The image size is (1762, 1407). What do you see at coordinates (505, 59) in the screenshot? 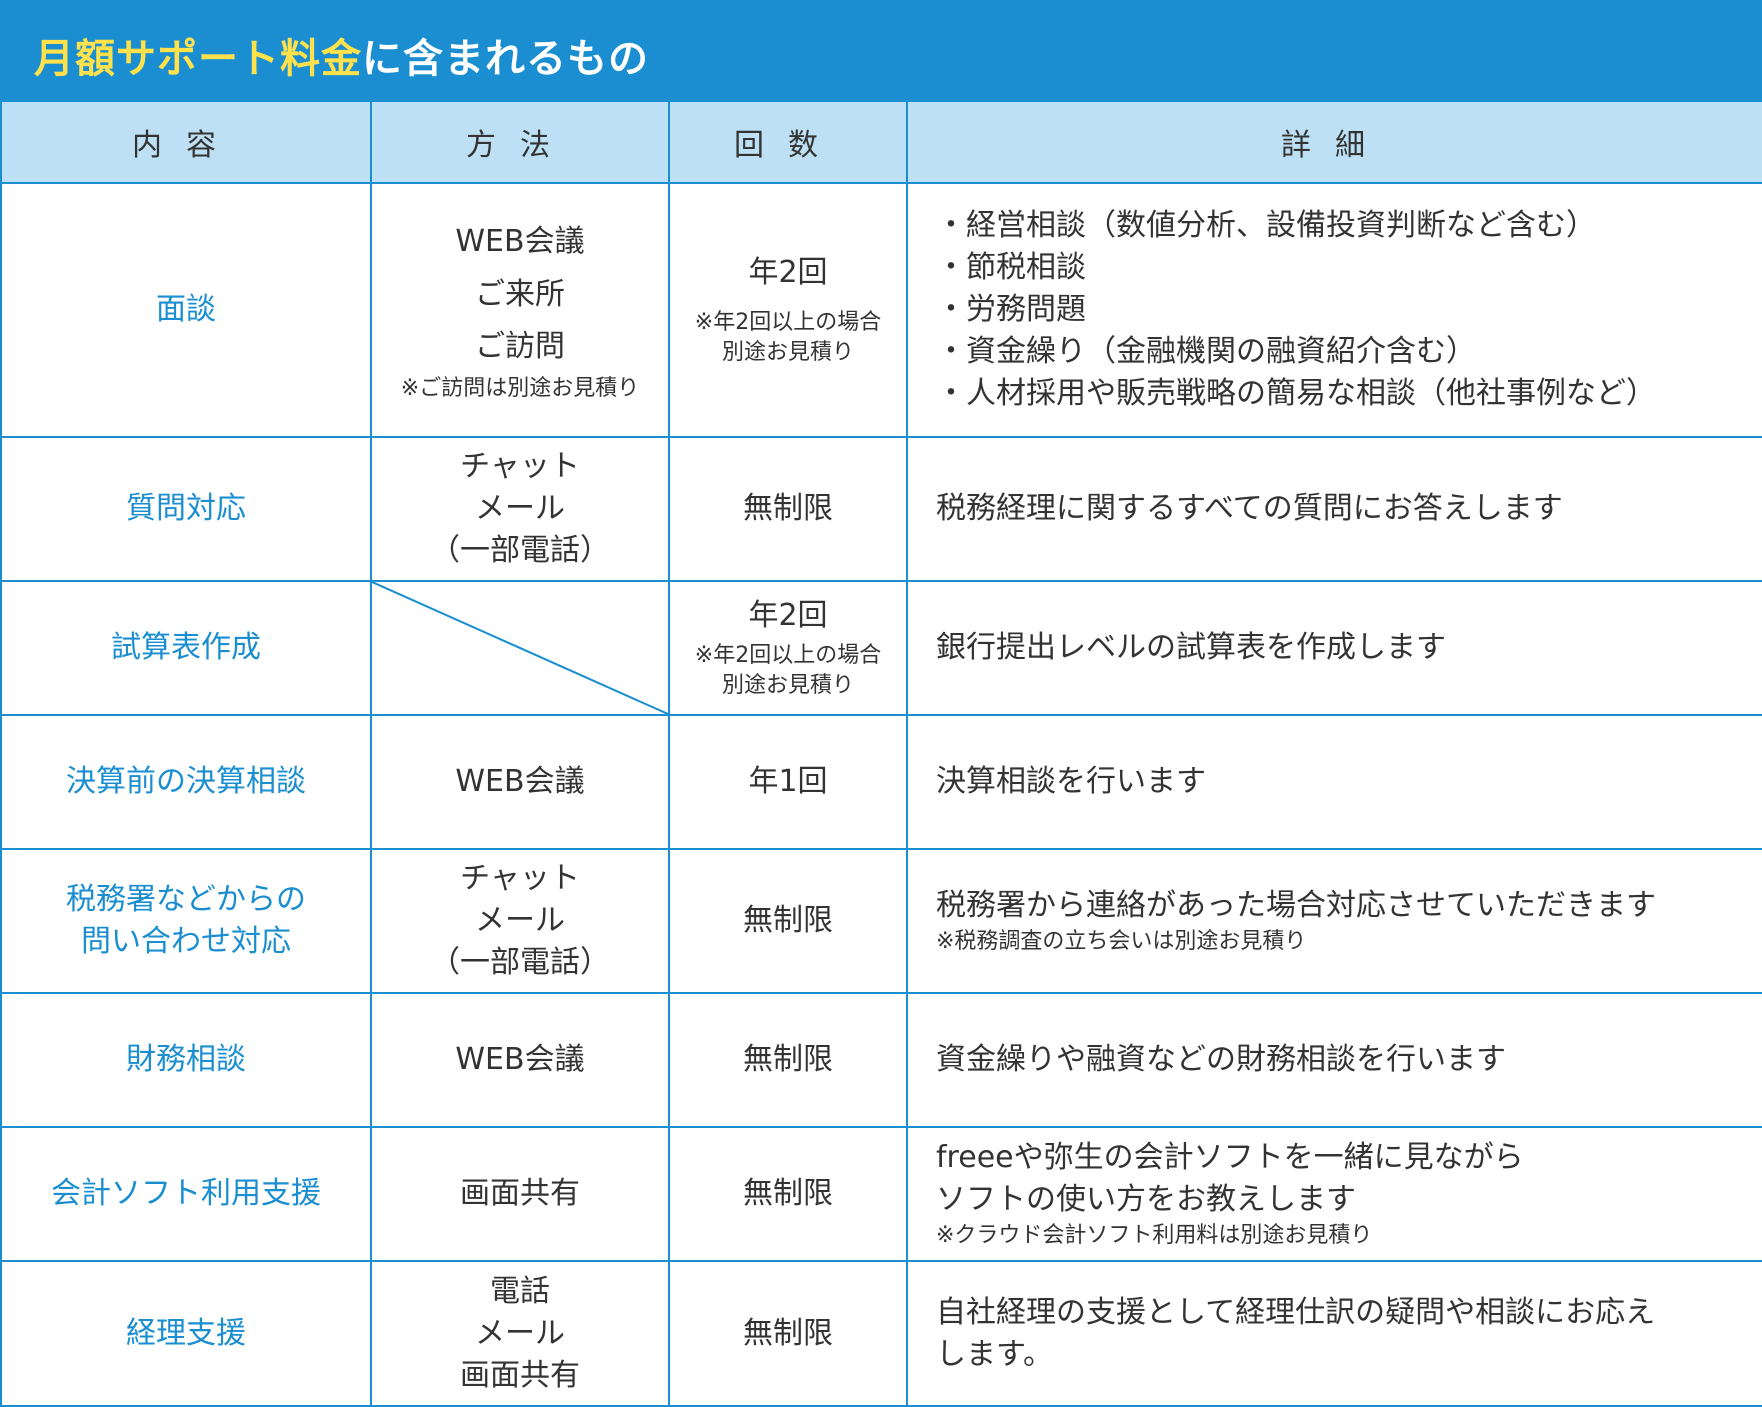
I see `title-rest: に含まれるもの` at bounding box center [505, 59].